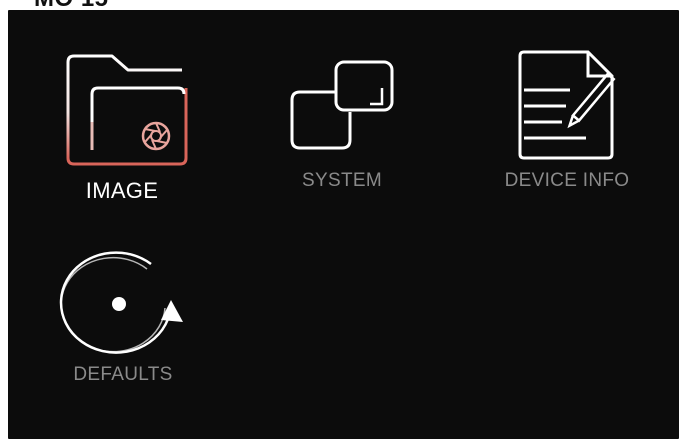 This screenshot has height=441, width=683. What do you see at coordinates (342, 105) in the screenshot?
I see `overlapping-squares-icon` at bounding box center [342, 105].